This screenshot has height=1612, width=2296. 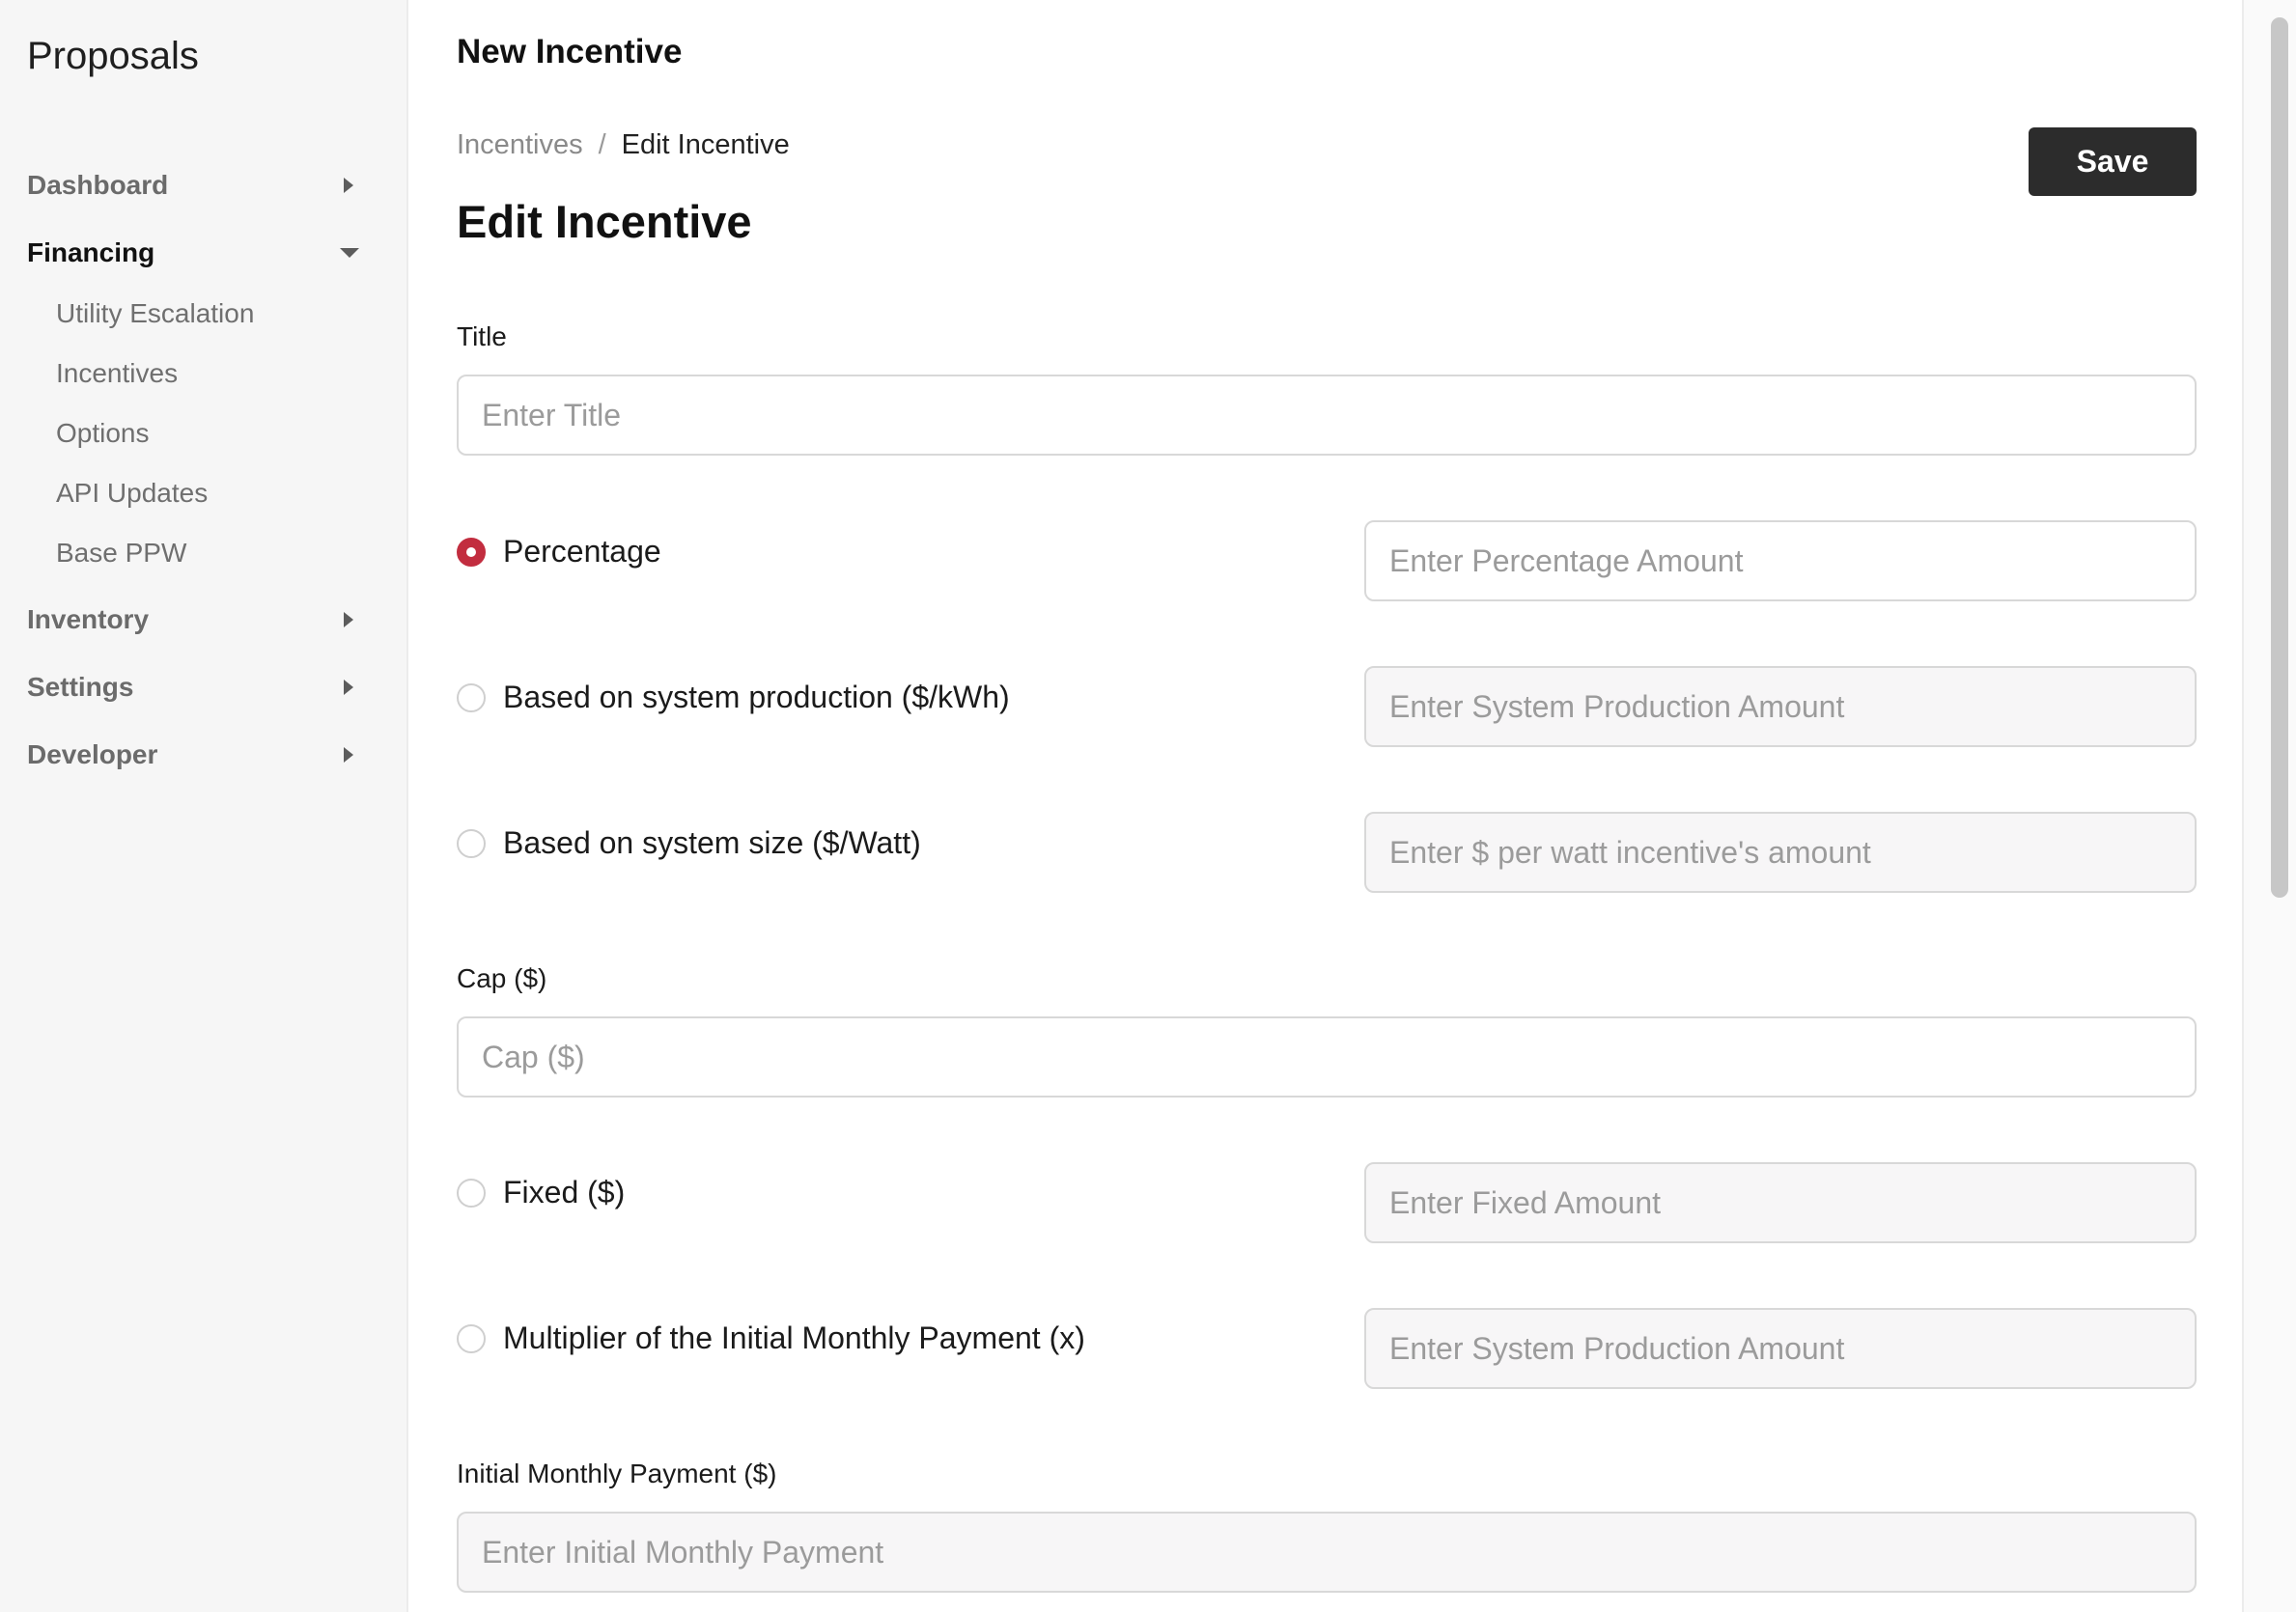 What do you see at coordinates (617, 1473) in the screenshot?
I see `initial-monthly-payment-label: Initial Monthly Payment ($)` at bounding box center [617, 1473].